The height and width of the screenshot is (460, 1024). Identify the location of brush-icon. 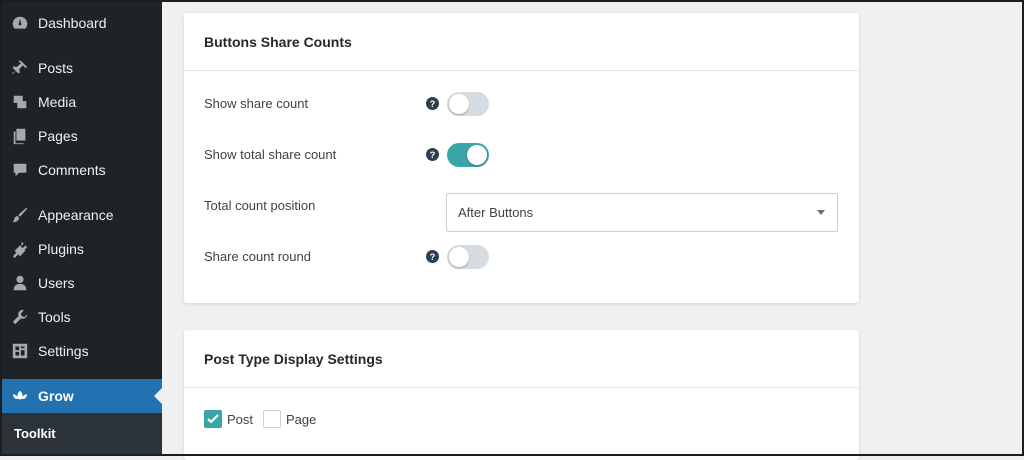
(20, 215).